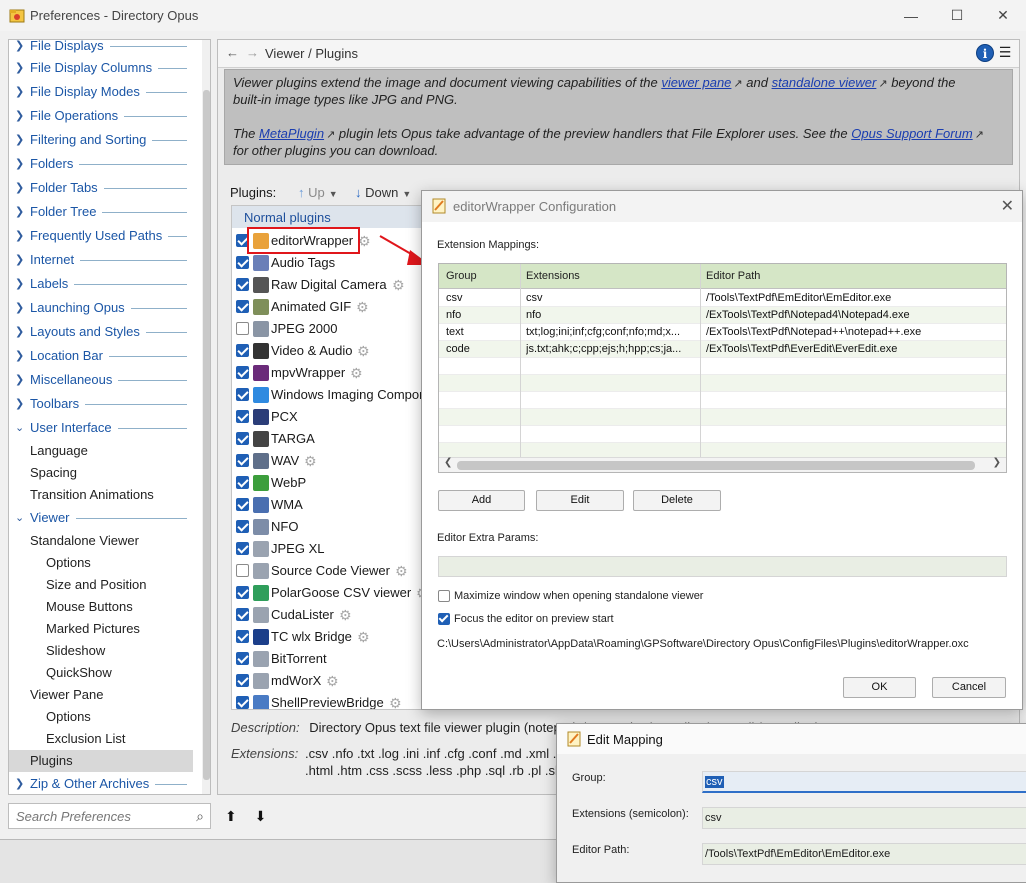 This screenshot has width=1026, height=883. I want to click on cancel-button: Cancel, so click(969, 687).